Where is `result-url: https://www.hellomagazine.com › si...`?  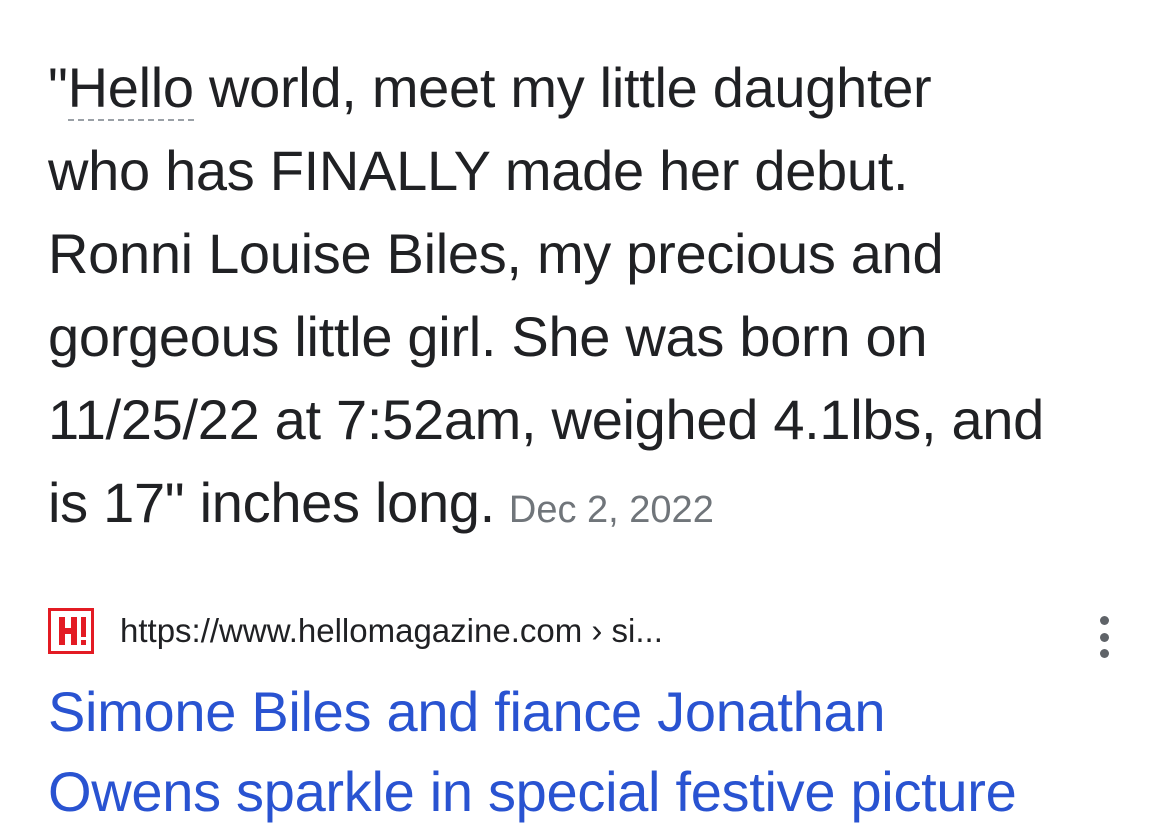
result-url: https://www.hellomagazine.com › si... is located at coordinates (391, 631).